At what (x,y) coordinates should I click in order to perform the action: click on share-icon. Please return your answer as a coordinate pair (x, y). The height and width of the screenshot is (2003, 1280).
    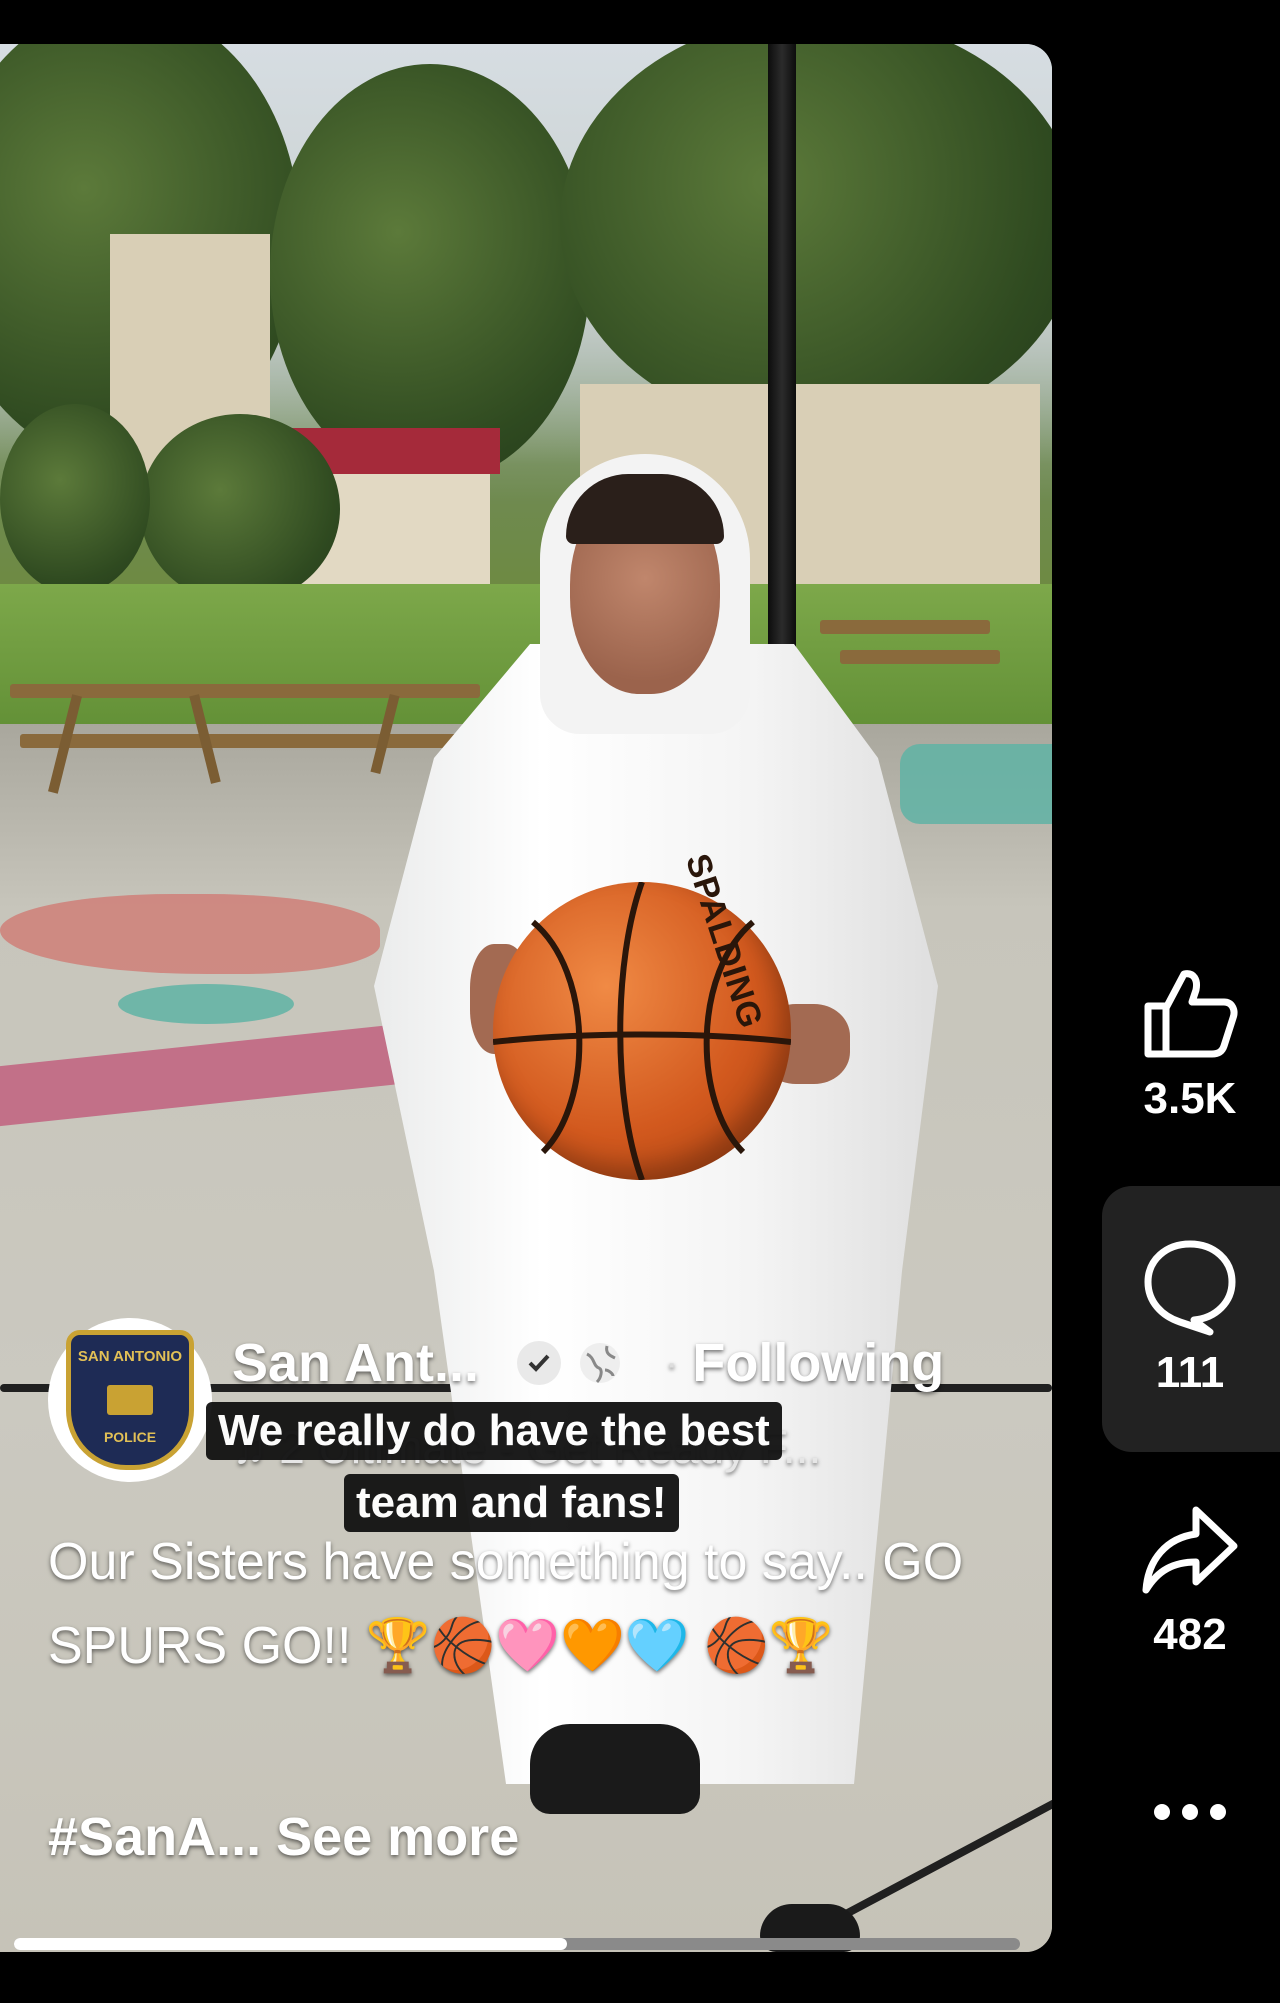
    Looking at the image, I should click on (1190, 1550).